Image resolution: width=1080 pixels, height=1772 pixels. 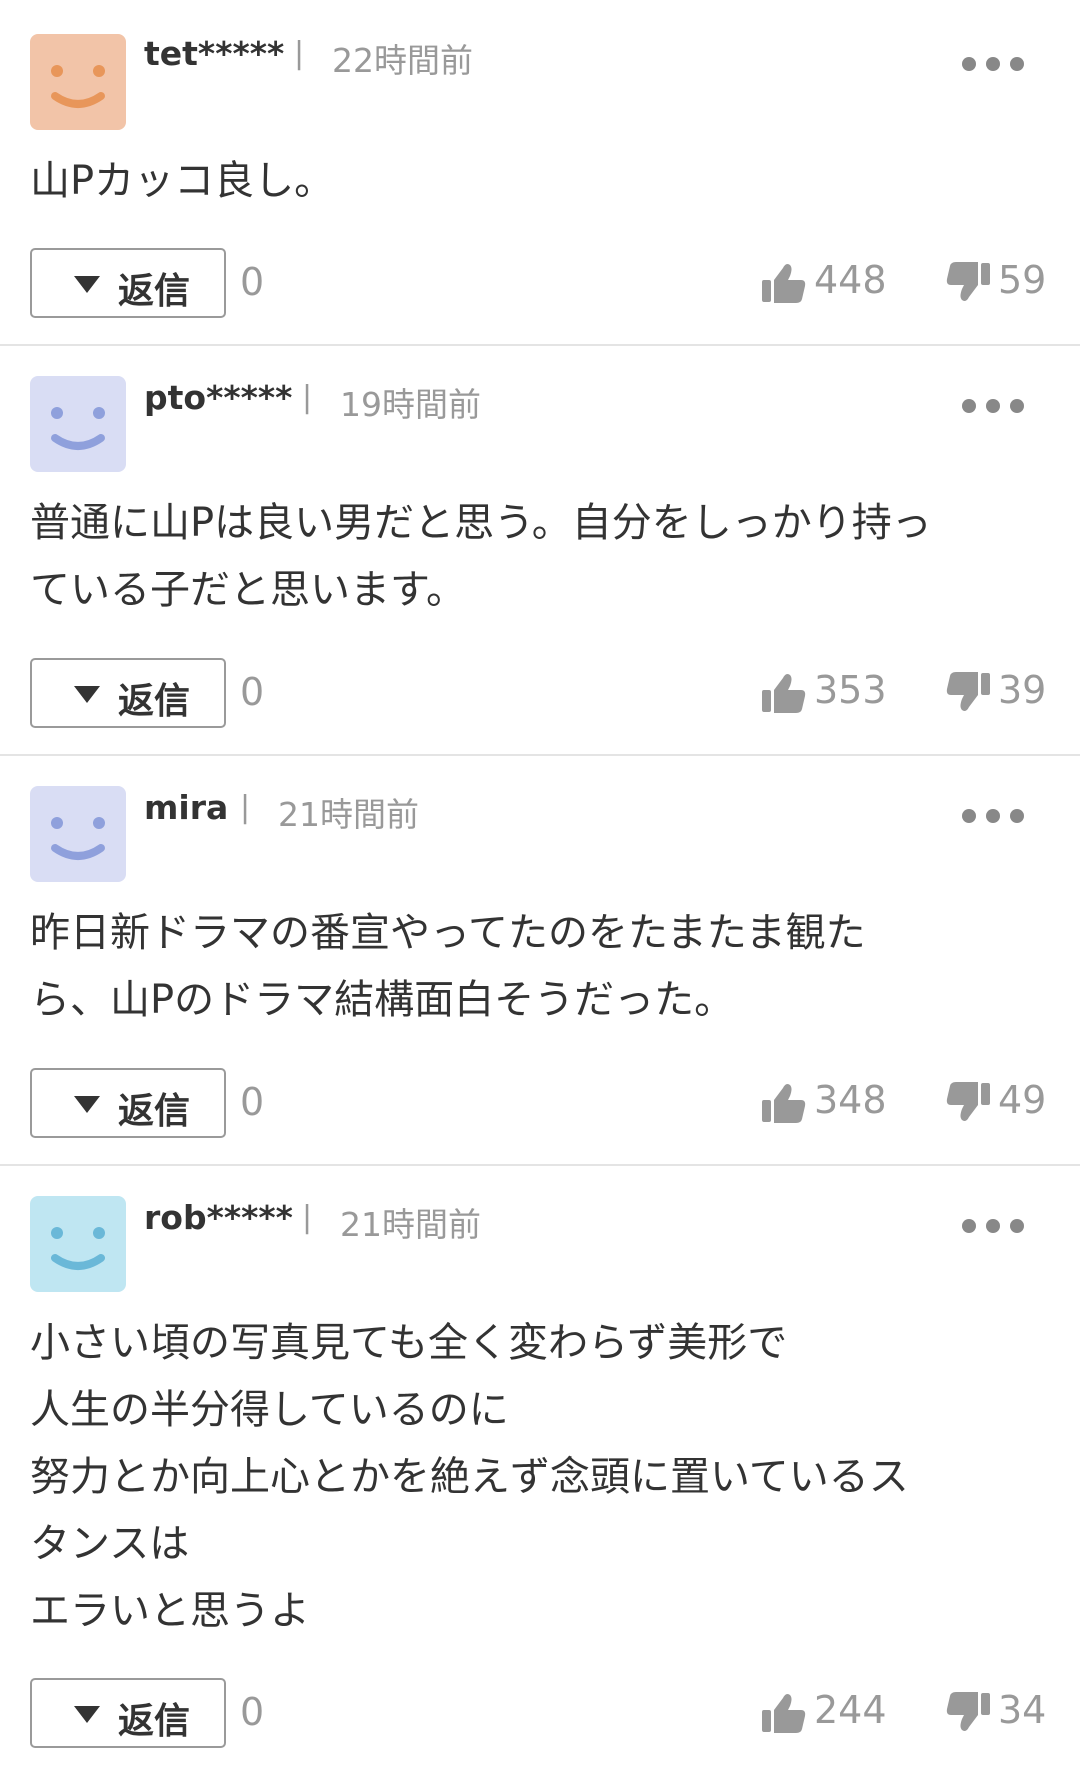 I want to click on dislike-button: 49, so click(x=1001, y=1103).